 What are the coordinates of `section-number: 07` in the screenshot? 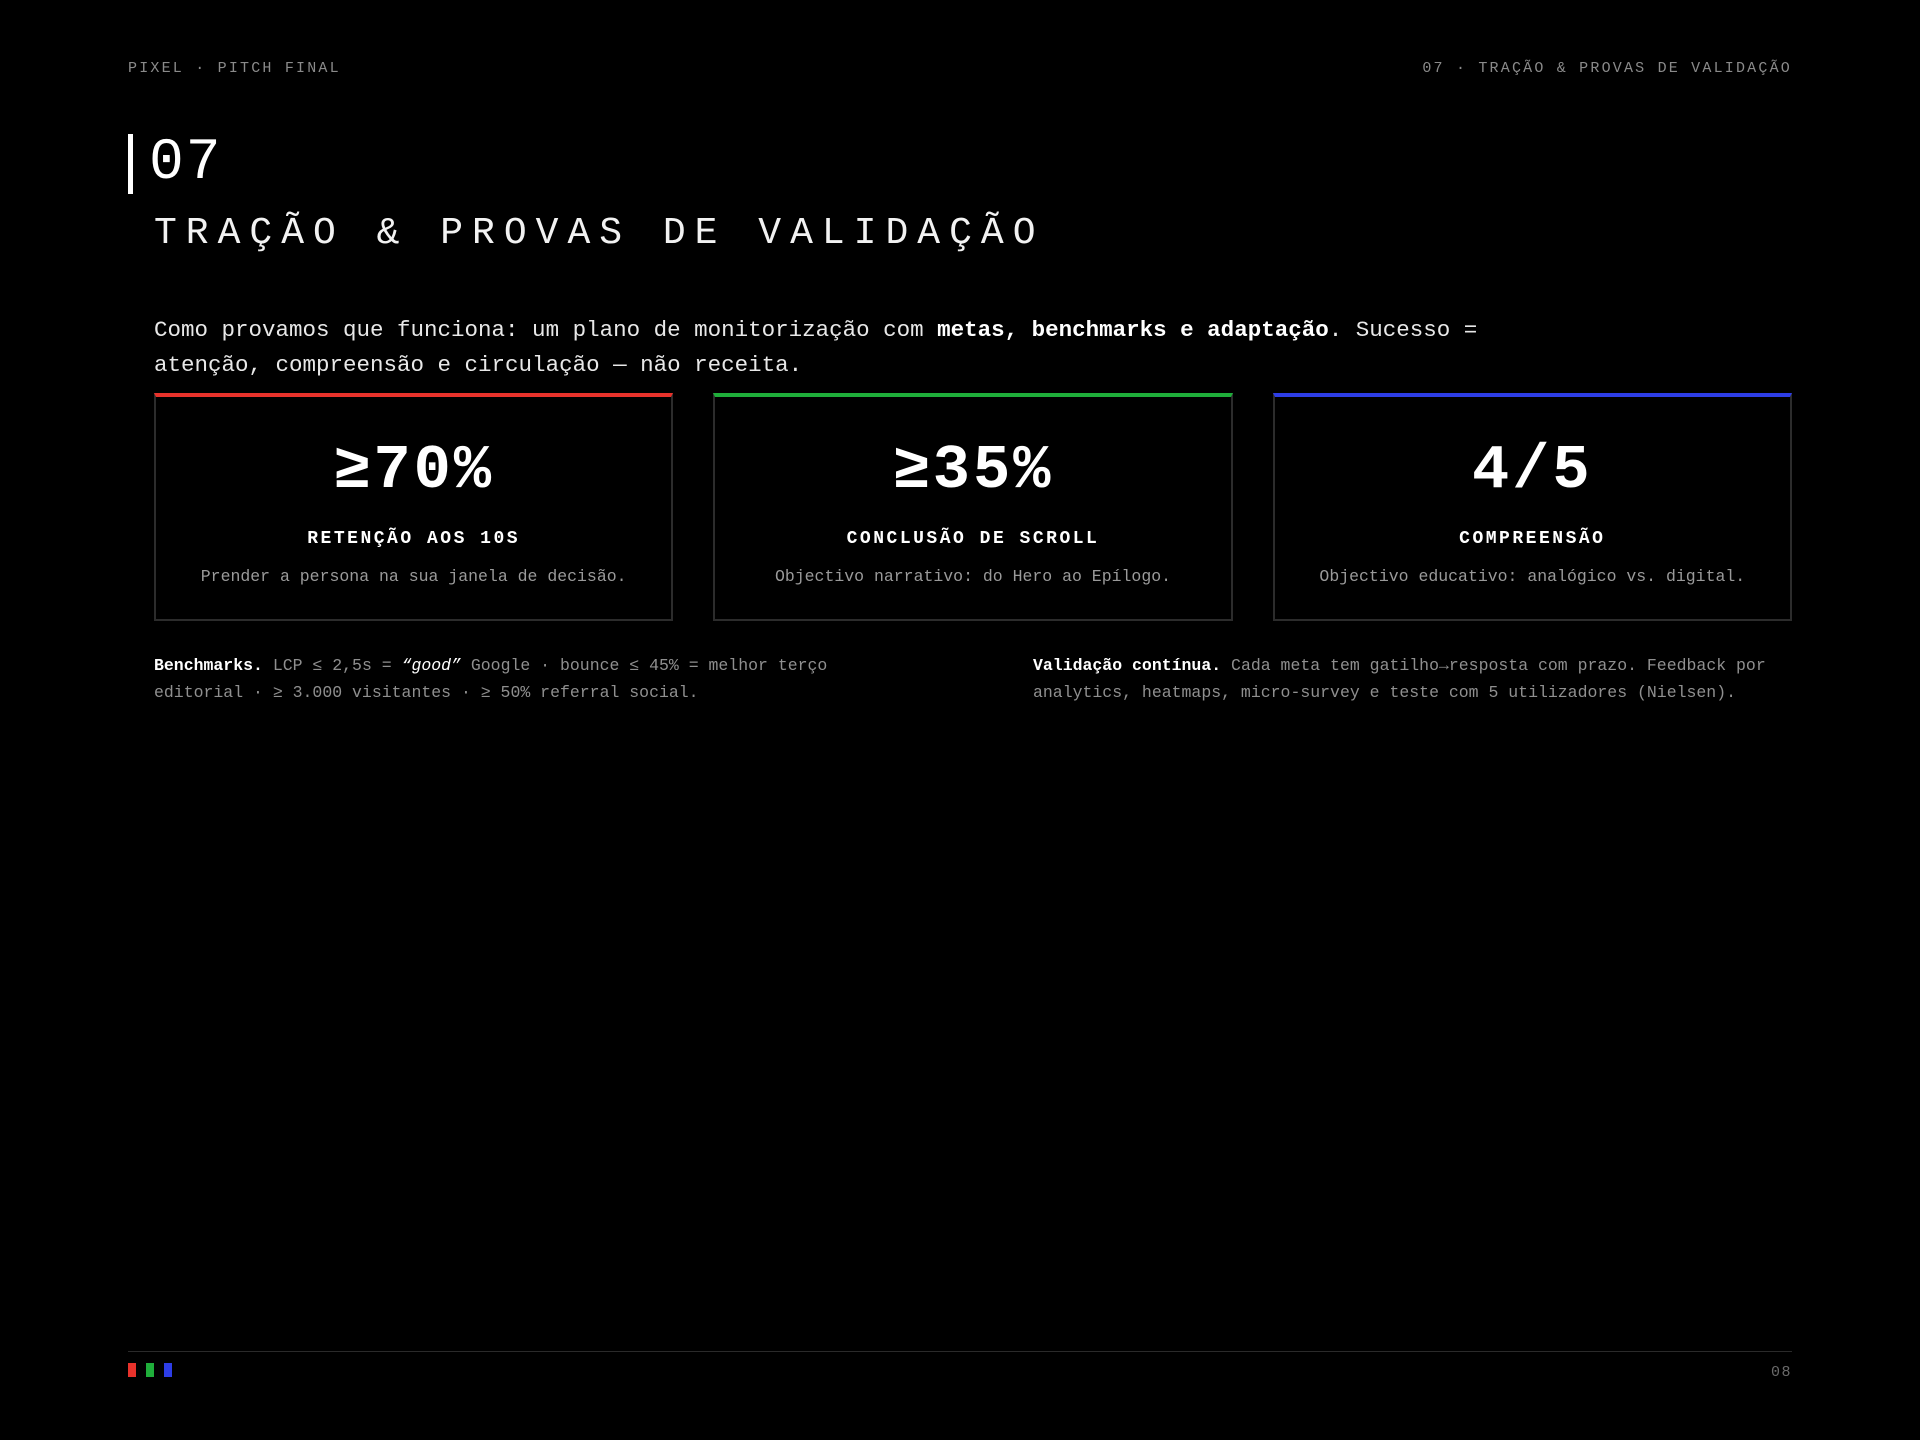 It's located at (186, 163).